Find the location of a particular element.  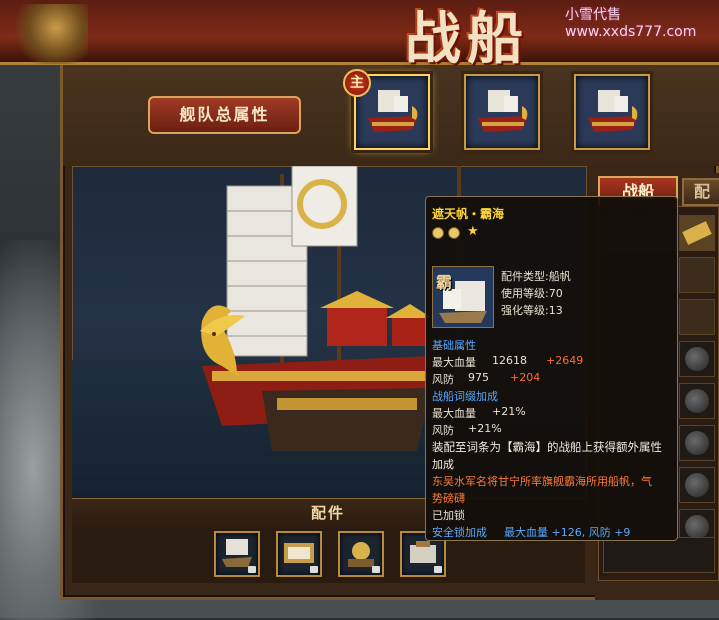

dragon-ornament-icon is located at coordinates (48, 34).